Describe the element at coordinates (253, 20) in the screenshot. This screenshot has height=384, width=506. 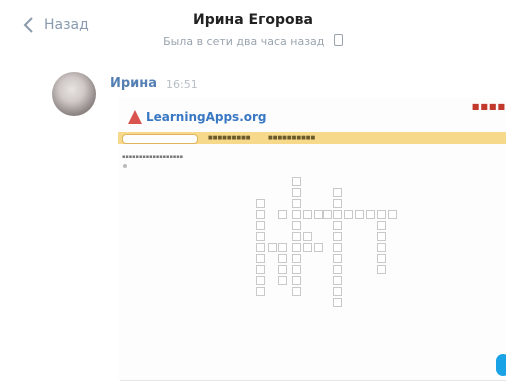
I see `contact-name: Ирина Егорова` at that location.